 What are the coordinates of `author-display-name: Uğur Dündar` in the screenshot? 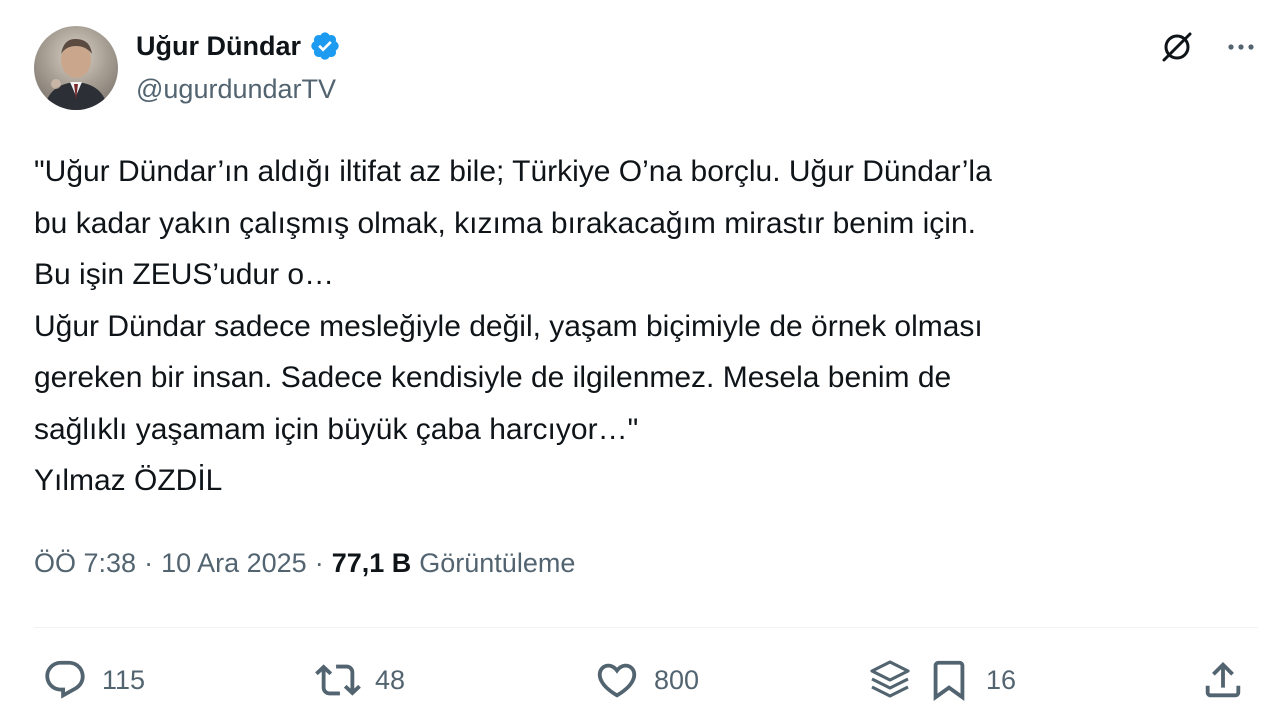 It's located at (218, 46).